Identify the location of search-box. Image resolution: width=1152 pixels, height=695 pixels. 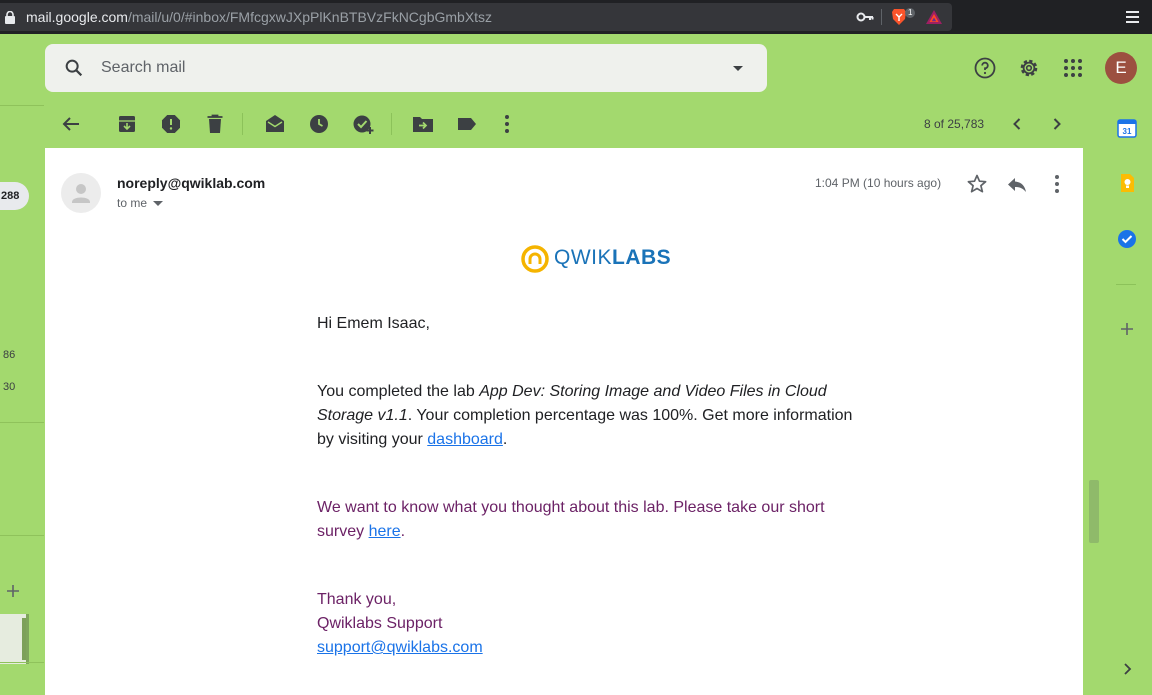
(406, 68).